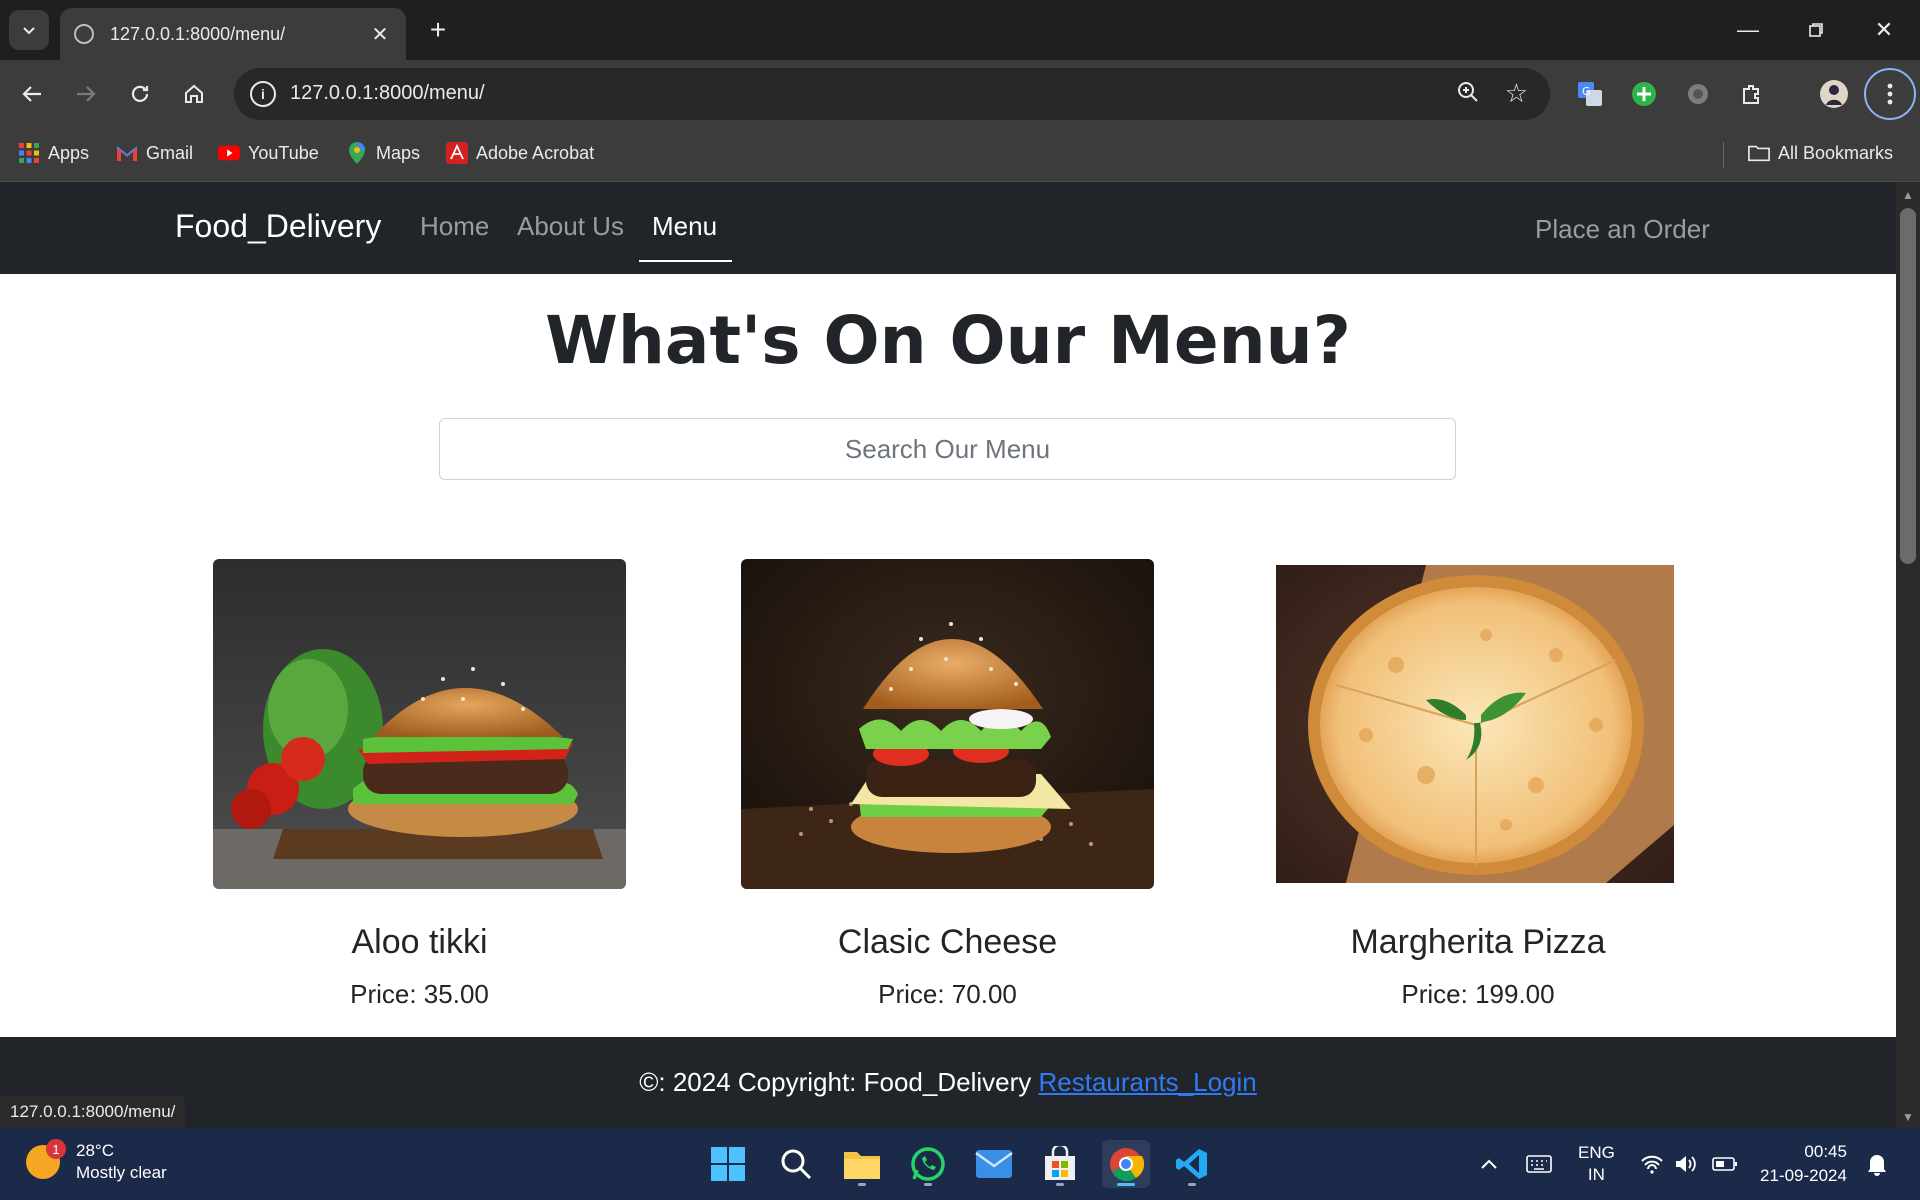 The width and height of the screenshot is (1920, 1200). Describe the element at coordinates (684, 226) in the screenshot. I see `nav-menu: Menu` at that location.